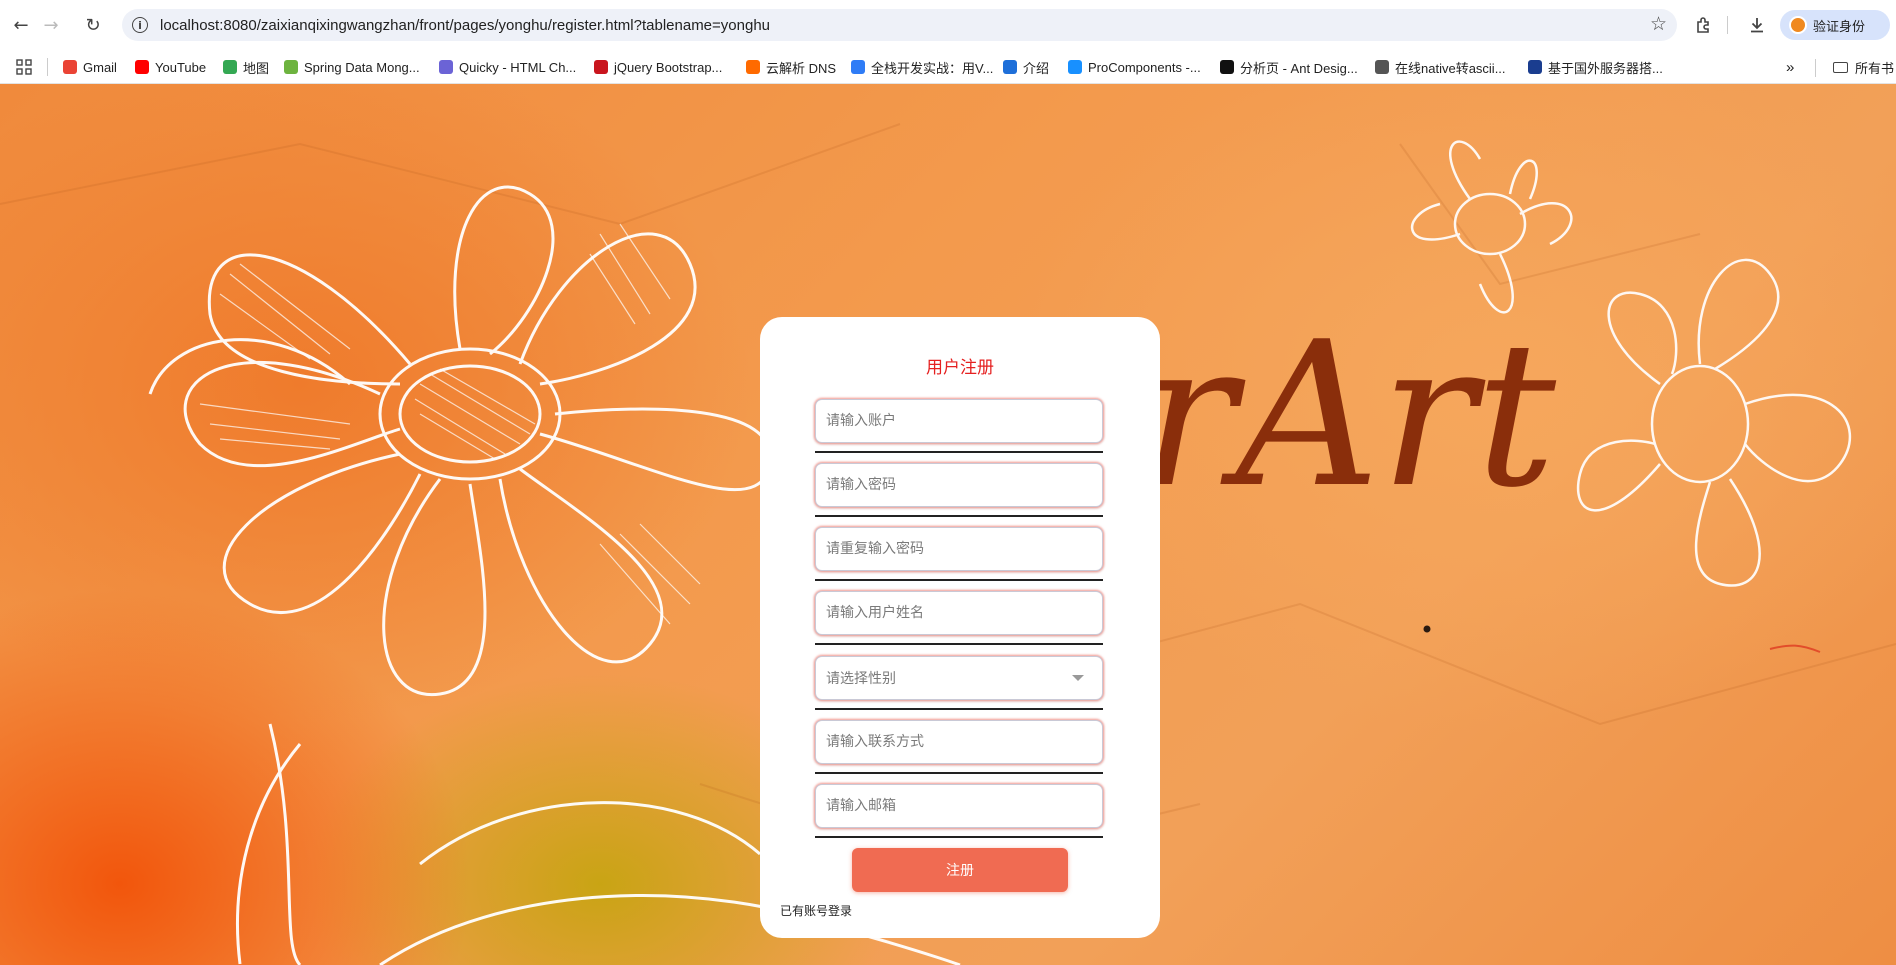 This screenshot has height=965, width=1896. Describe the element at coordinates (801, 68) in the screenshot. I see `bookmark-label: 云解析 DNS` at that location.